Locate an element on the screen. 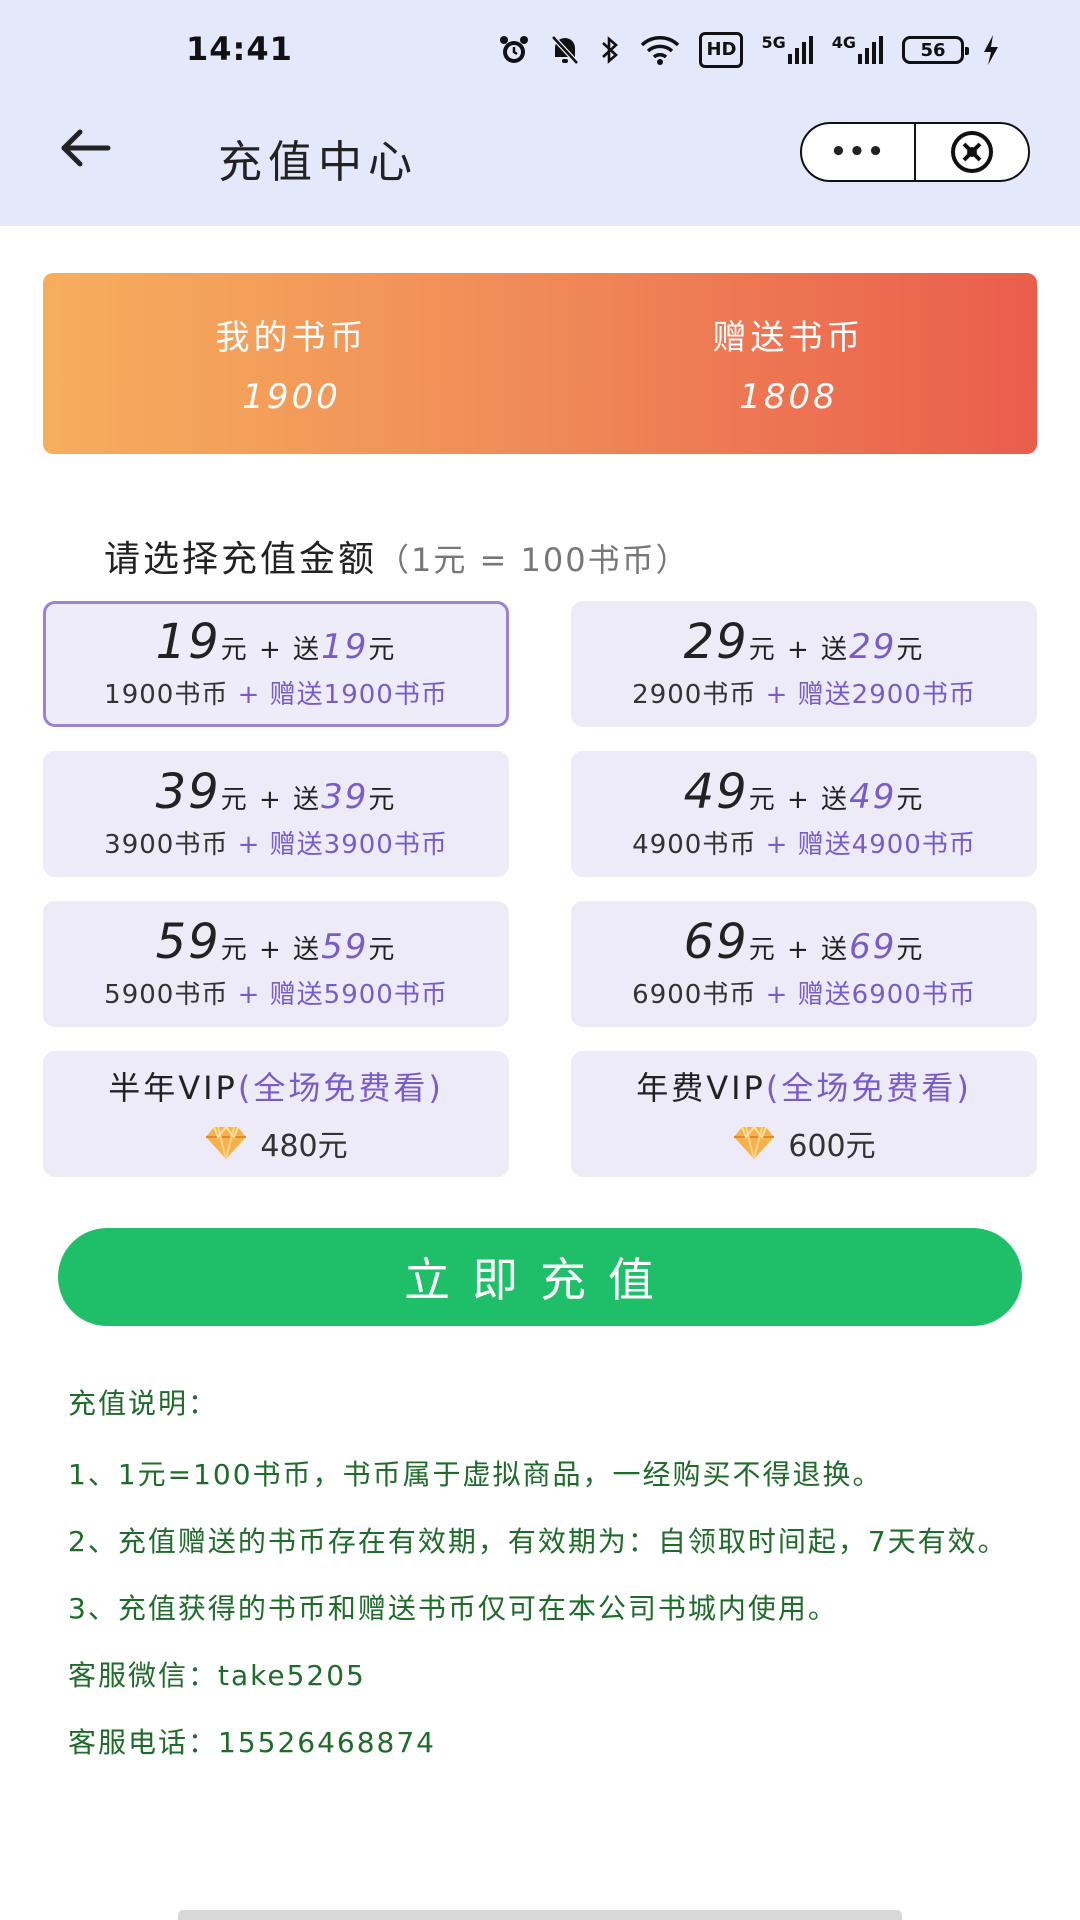 This screenshot has height=1920, width=1080. option-vip-half-year: 半年VIP(全场免费看) 480元 is located at coordinates (276, 1114).